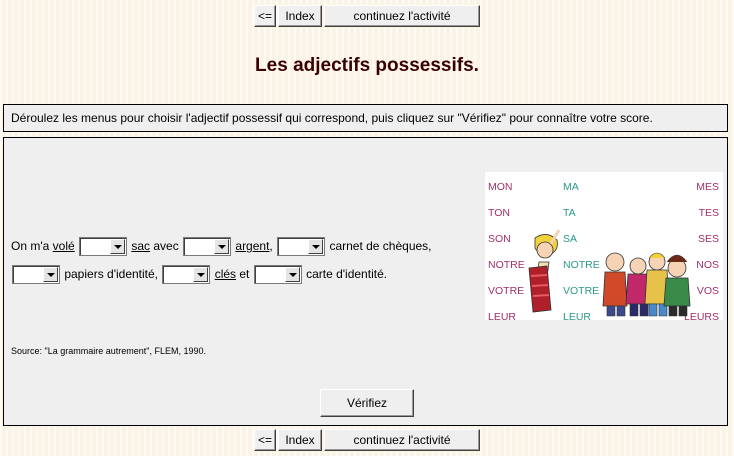 The height and width of the screenshot is (456, 734). I want to click on top-nav: <= Index continuez l'activité, so click(367, 16).